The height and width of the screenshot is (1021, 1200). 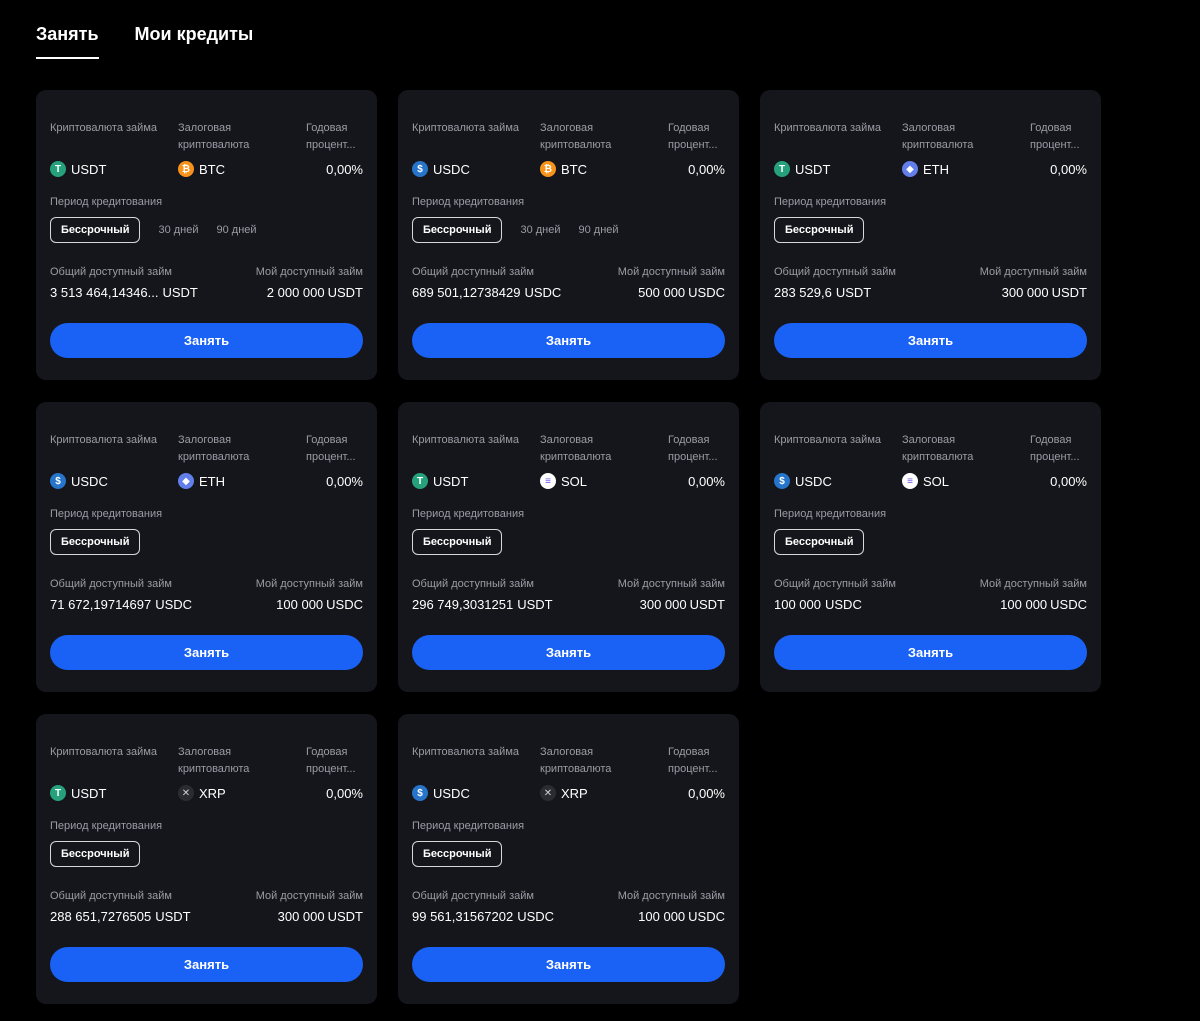 What do you see at coordinates (67, 41) in the screenshot?
I see `tab-borrow: Занять` at bounding box center [67, 41].